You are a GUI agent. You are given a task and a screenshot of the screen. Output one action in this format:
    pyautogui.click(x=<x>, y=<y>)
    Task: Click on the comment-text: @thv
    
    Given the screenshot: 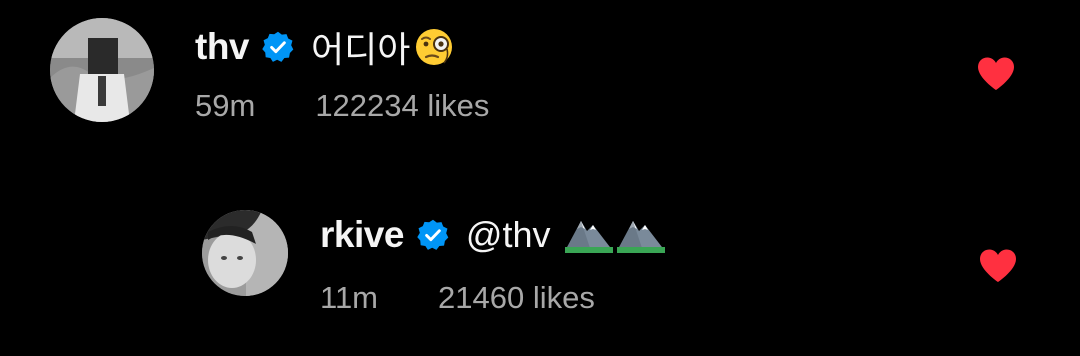 What is the action you would take?
    pyautogui.click(x=508, y=235)
    